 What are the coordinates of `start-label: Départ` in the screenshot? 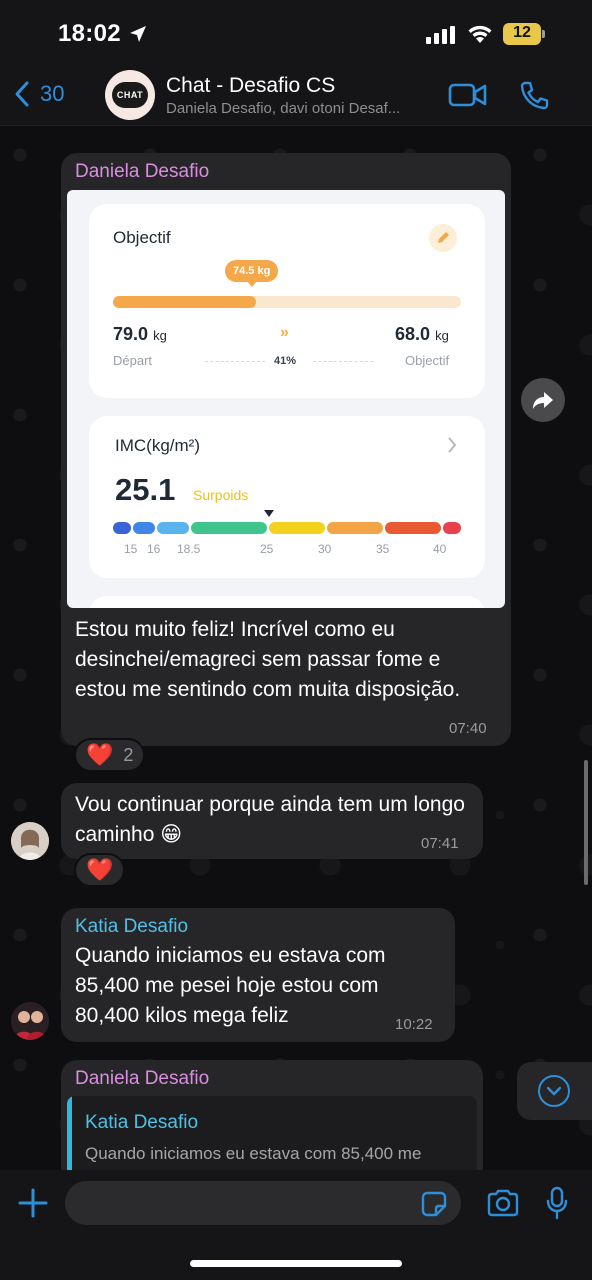 It's located at (133, 360).